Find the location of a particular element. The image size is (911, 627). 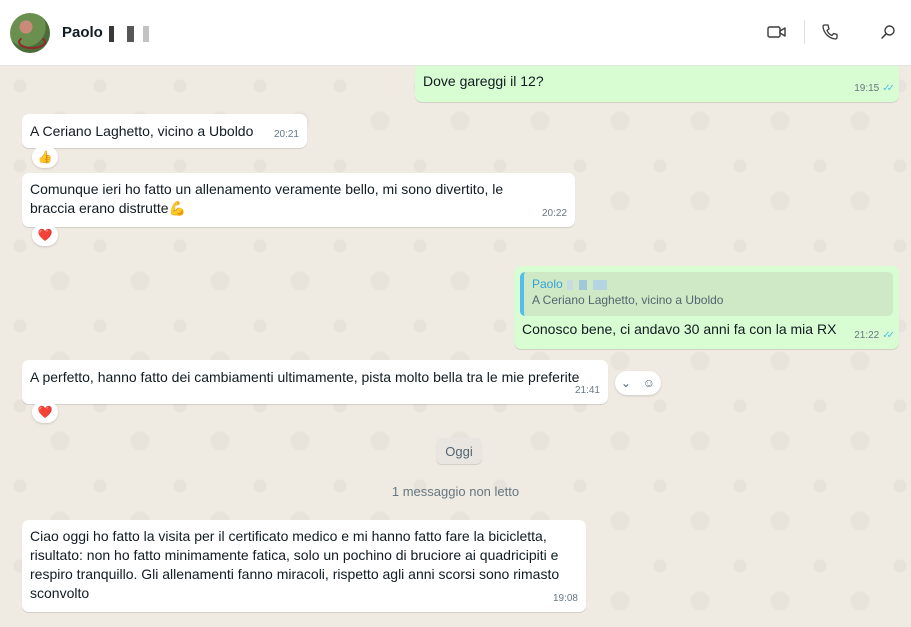

chevron-down-icon: ⌄ is located at coordinates (626, 383).